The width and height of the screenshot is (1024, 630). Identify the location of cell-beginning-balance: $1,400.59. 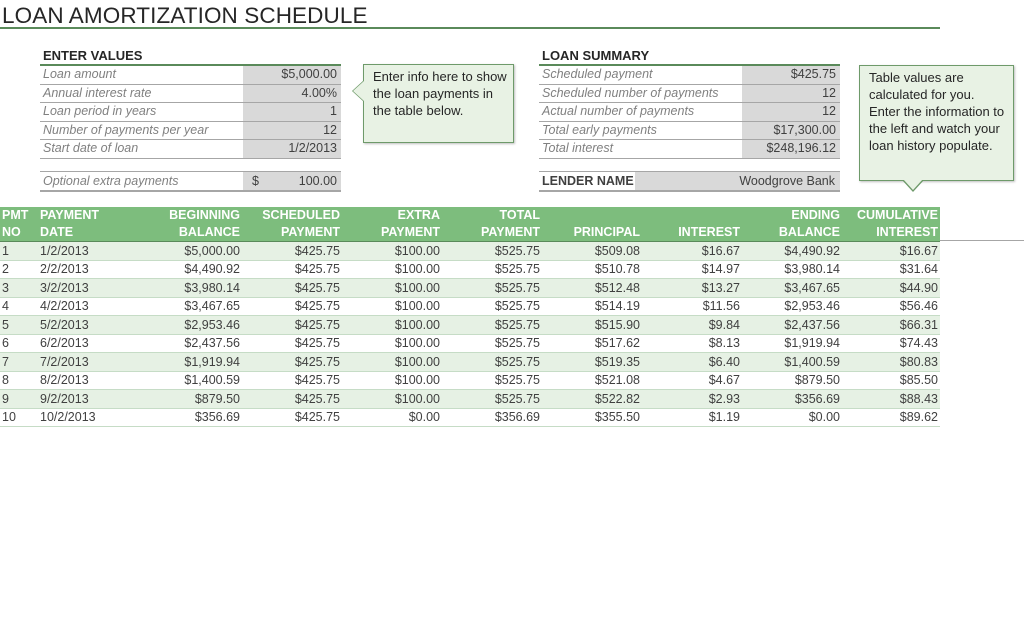
(180, 380).